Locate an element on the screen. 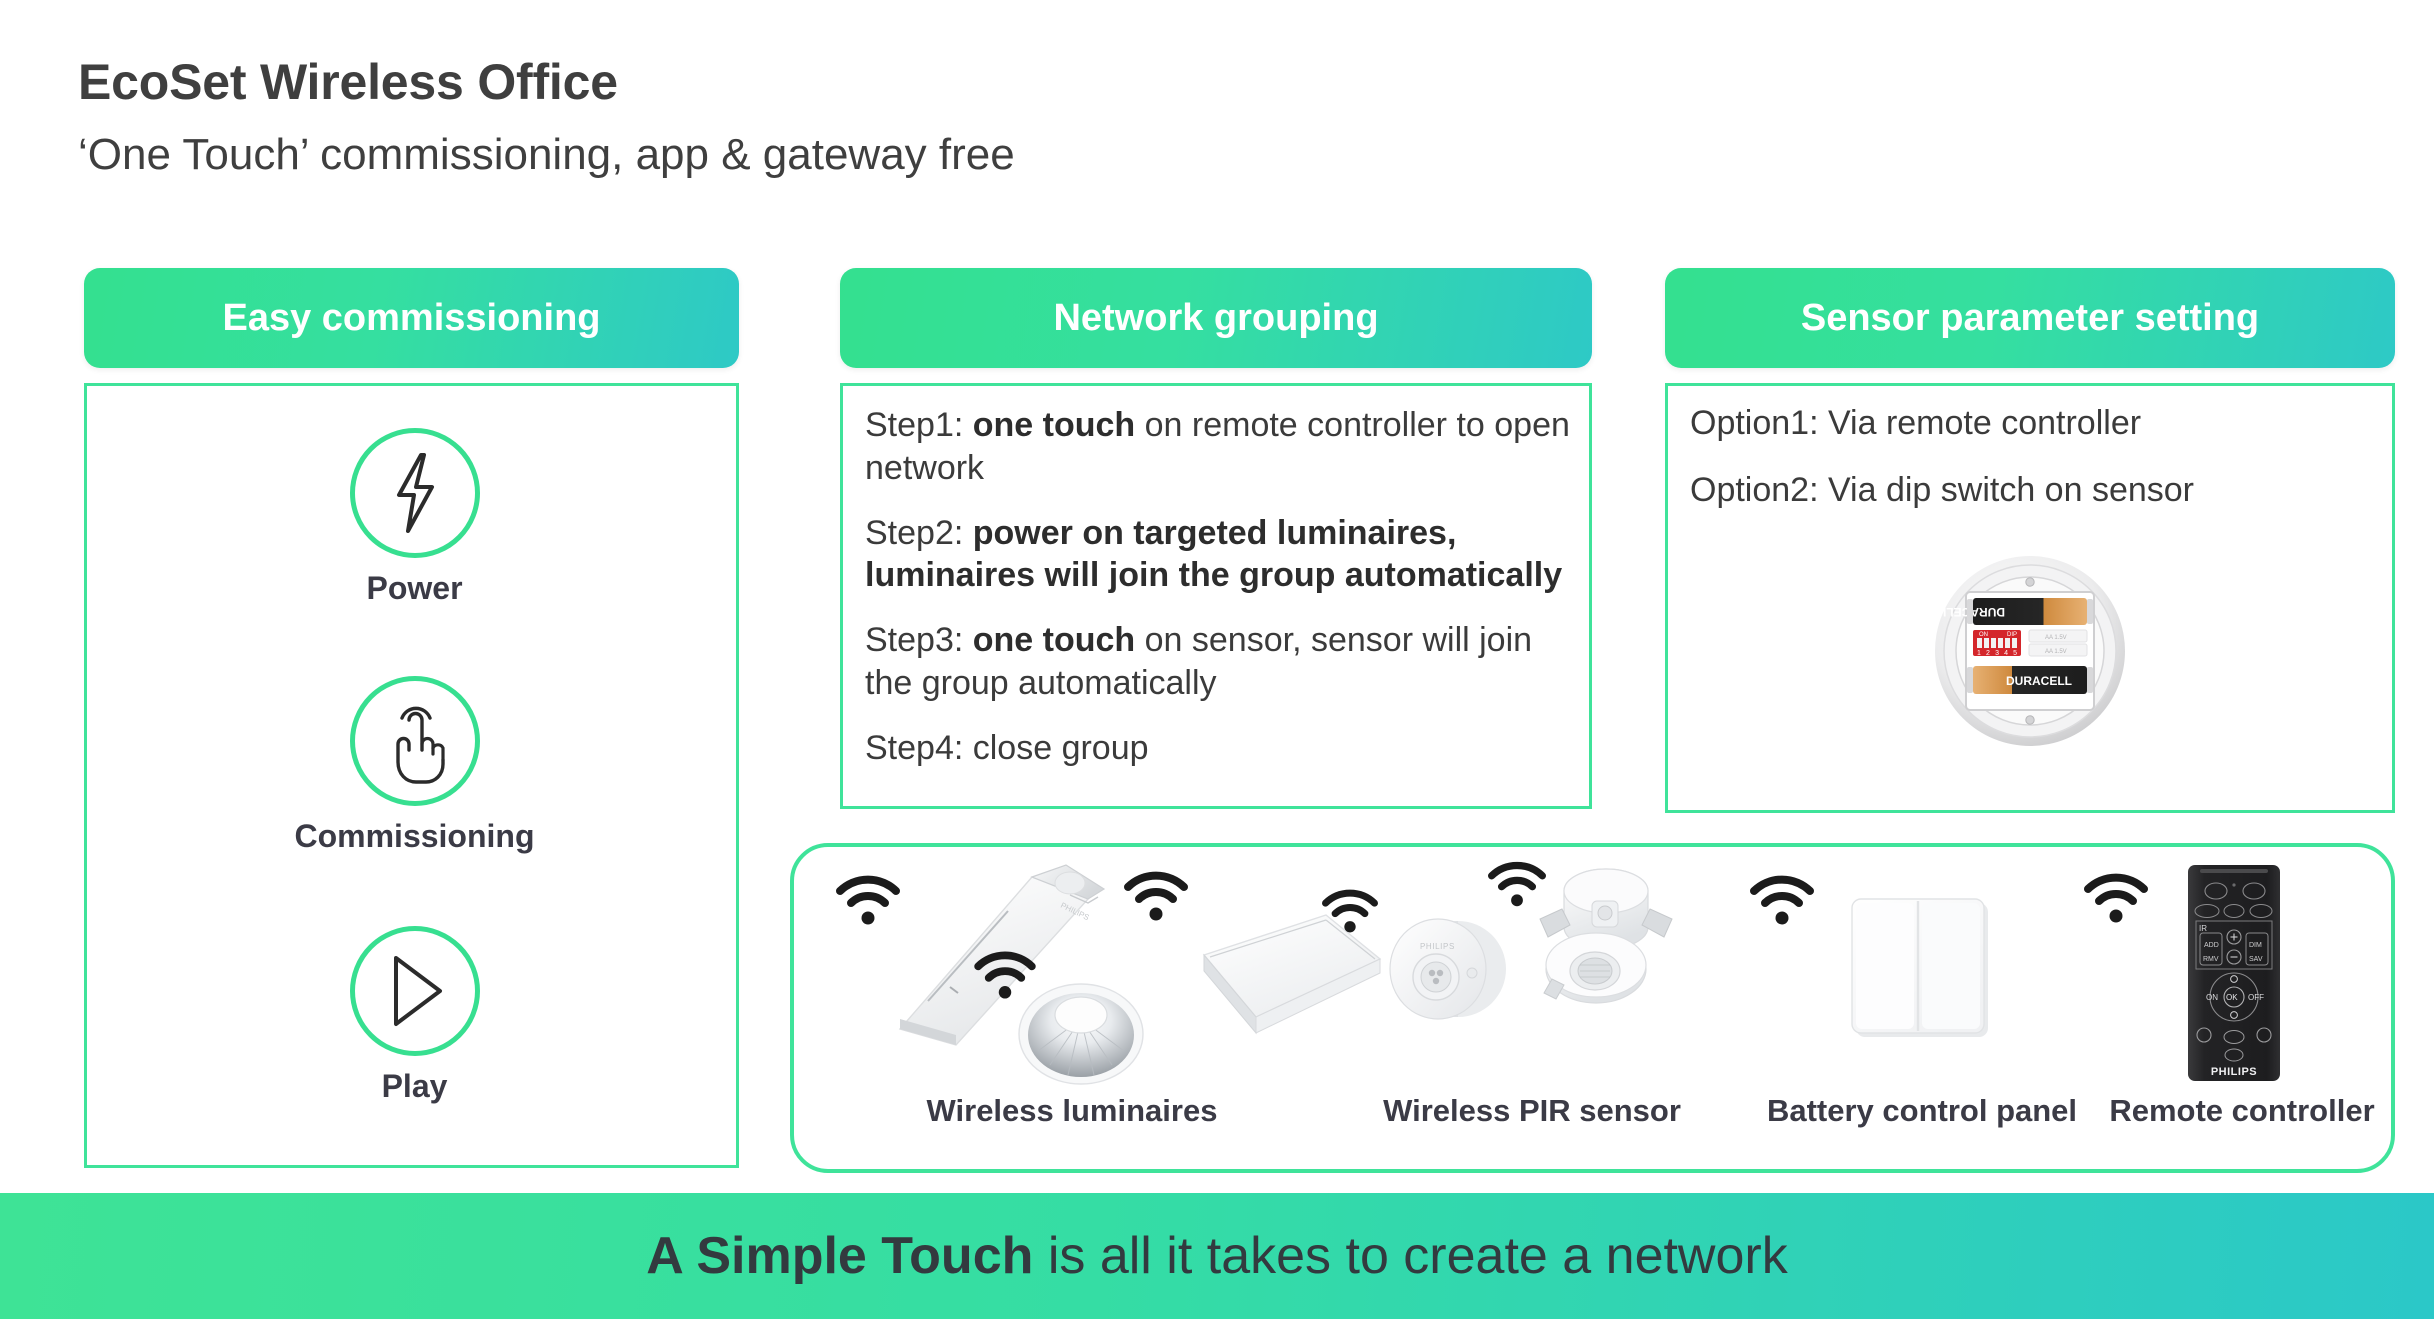  power-icon-circle is located at coordinates (414, 493).